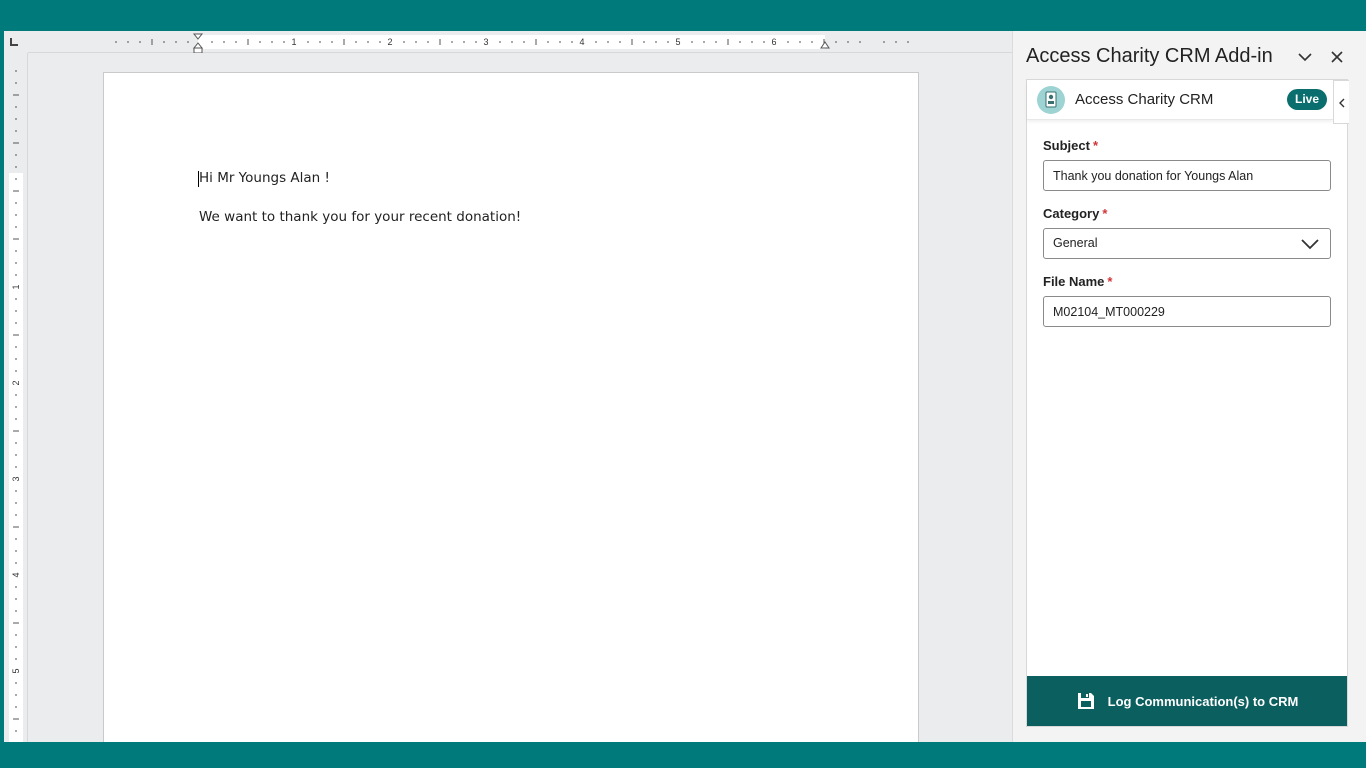 The image size is (1366, 768). I want to click on task-pane-title: Access Charity CRM Add-in, so click(1149, 56).